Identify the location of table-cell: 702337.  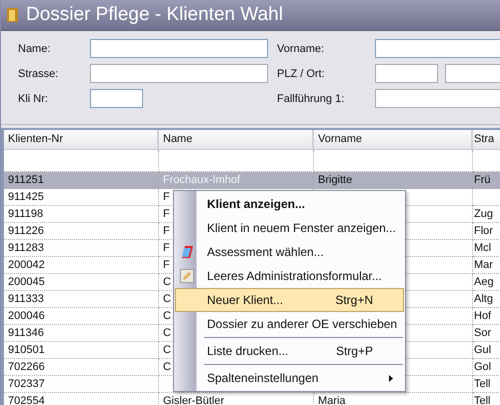
(81, 384).